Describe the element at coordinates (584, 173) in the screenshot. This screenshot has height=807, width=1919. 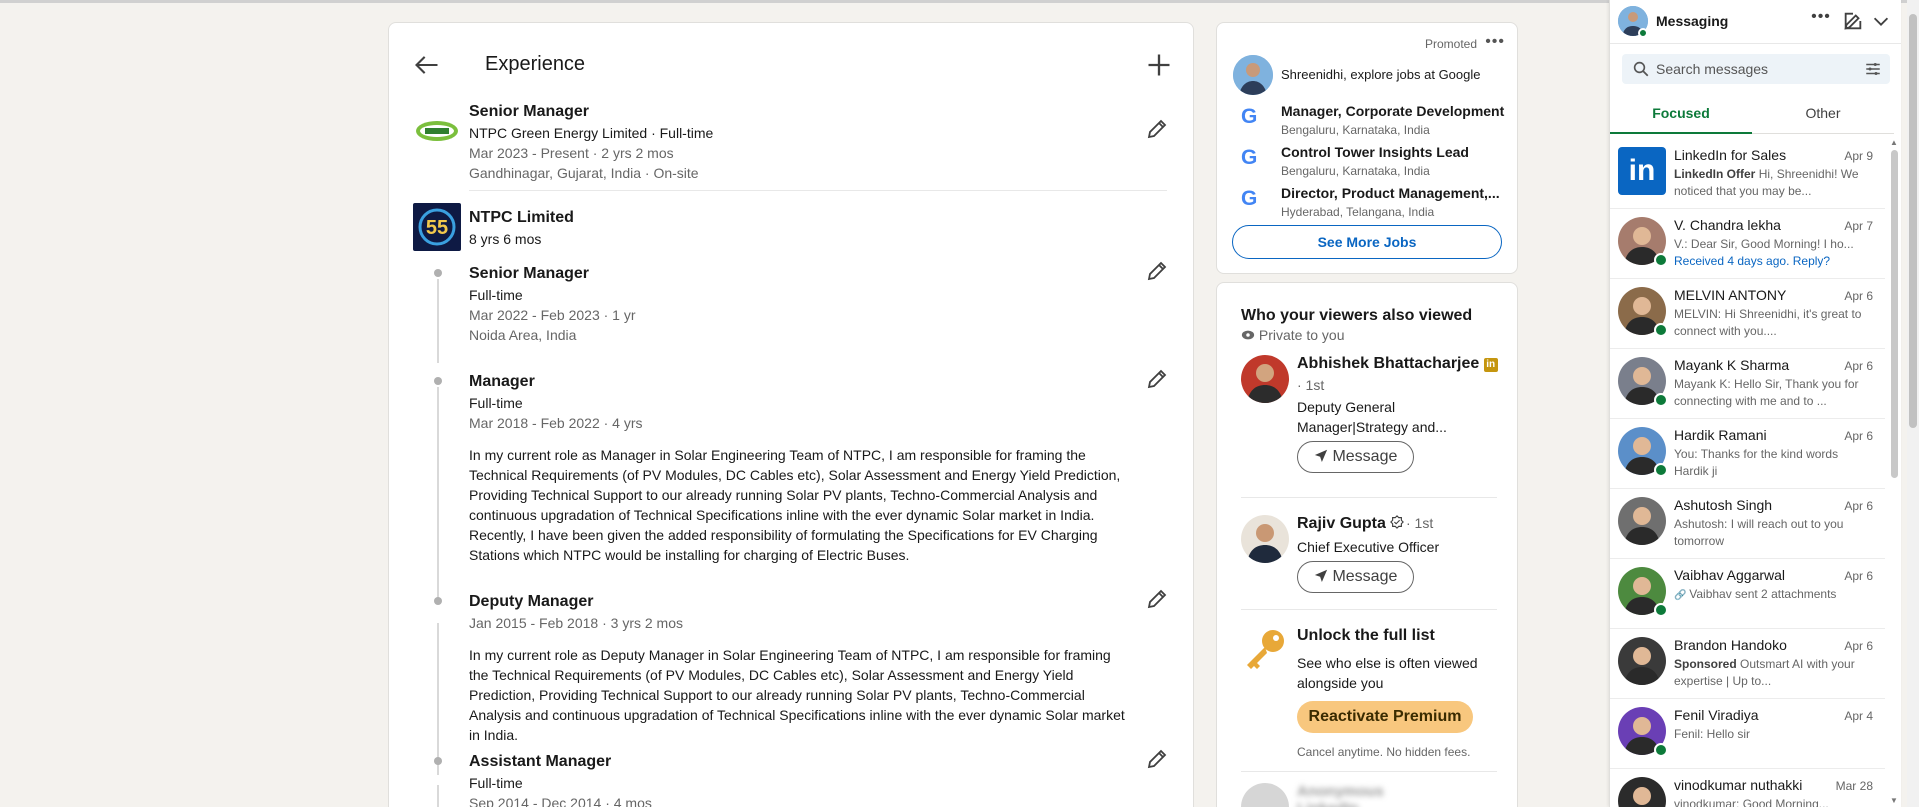
I see `position-location: Gandhinagar, Gujarat, India · On-site` at that location.